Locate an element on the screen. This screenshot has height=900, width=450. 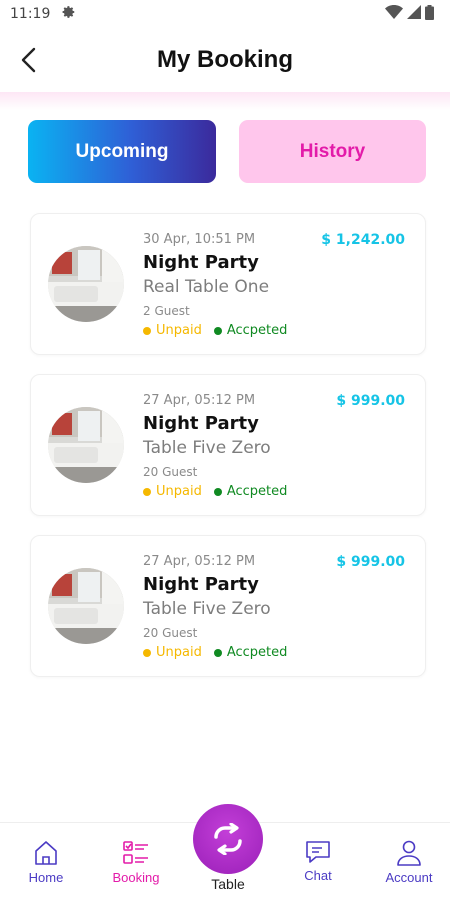
table-swap-icon is located at coordinates (228, 839).